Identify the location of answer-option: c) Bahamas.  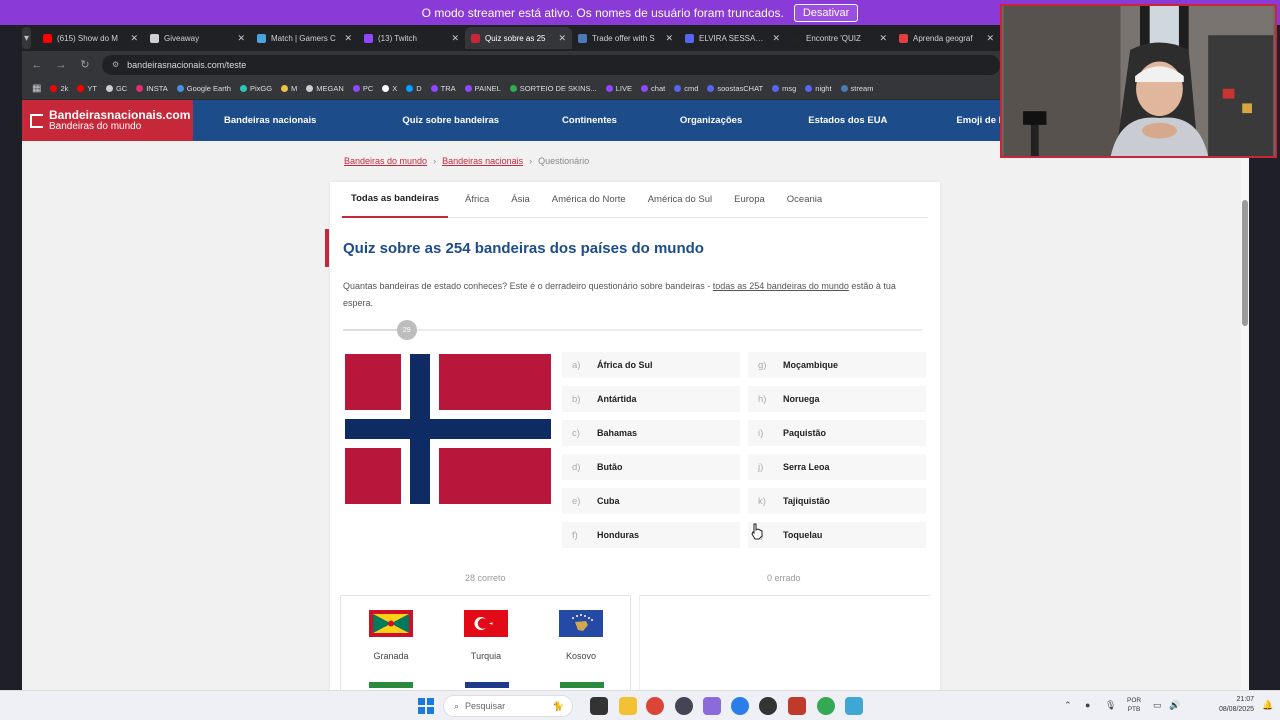
(651, 433).